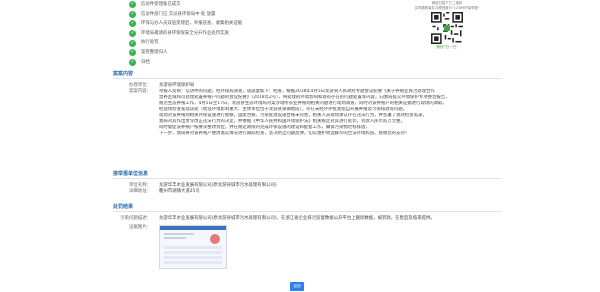 This screenshot has height=292, width=600. Describe the element at coordinates (123, 74) in the screenshot. I see `section-title: 案案内容` at that location.